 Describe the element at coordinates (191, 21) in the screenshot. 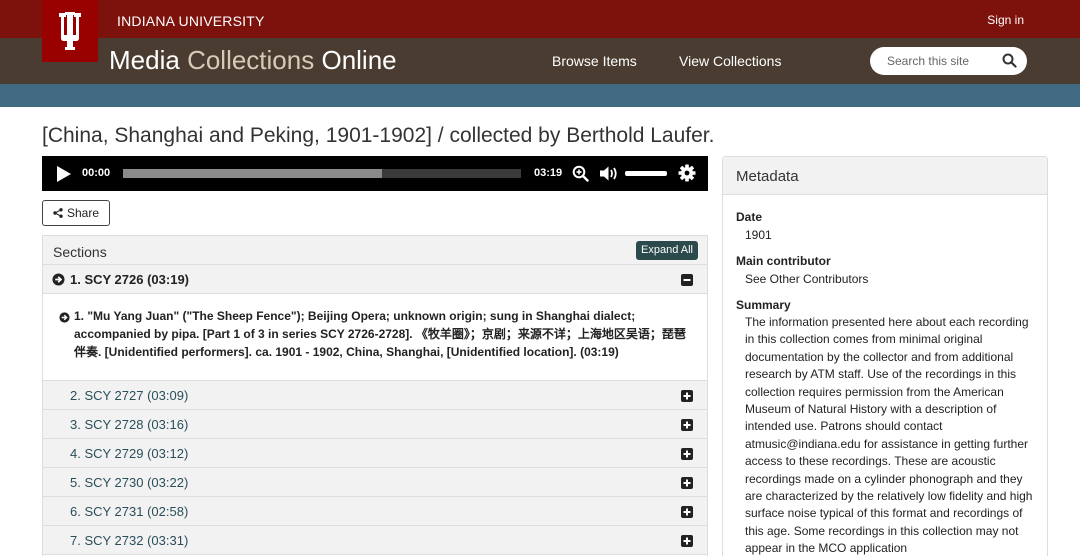

I see `university-name: INDIANA UNIVERSITY` at that location.